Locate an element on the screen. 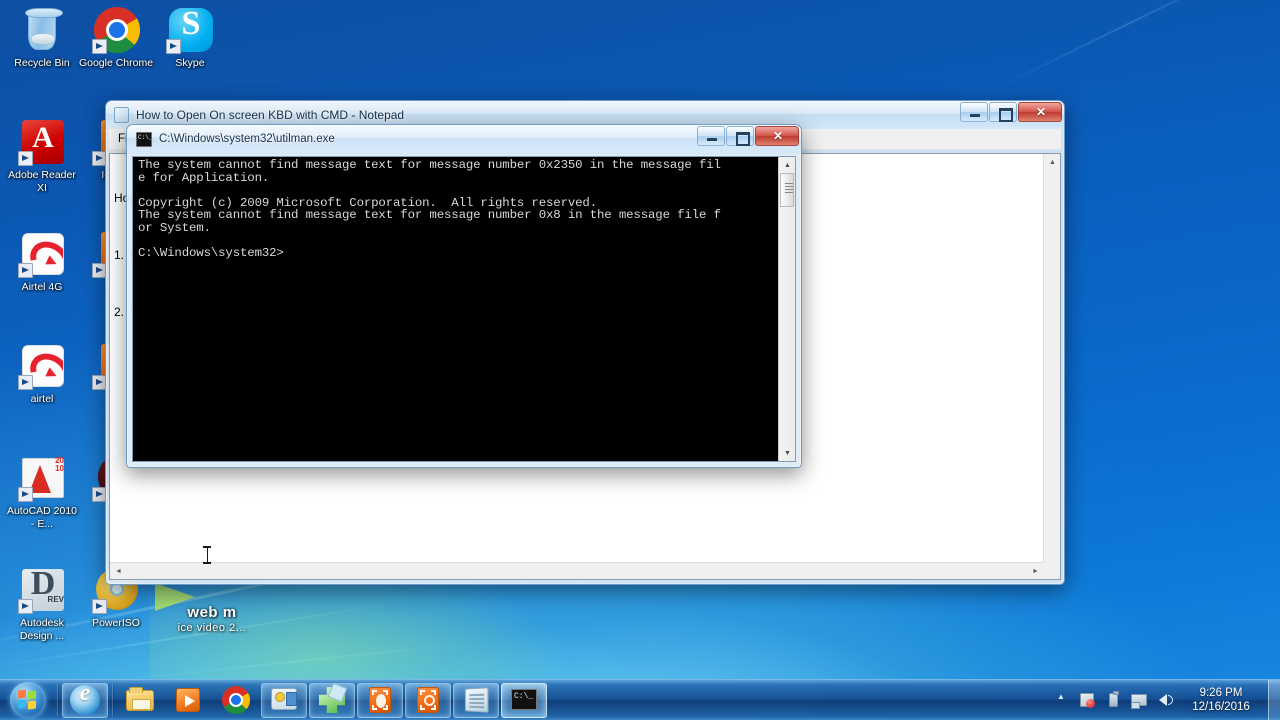 The width and height of the screenshot is (1280, 720). cmd-titlebar: C:\Windows\system32\utilman.exe is located at coordinates (464, 139).